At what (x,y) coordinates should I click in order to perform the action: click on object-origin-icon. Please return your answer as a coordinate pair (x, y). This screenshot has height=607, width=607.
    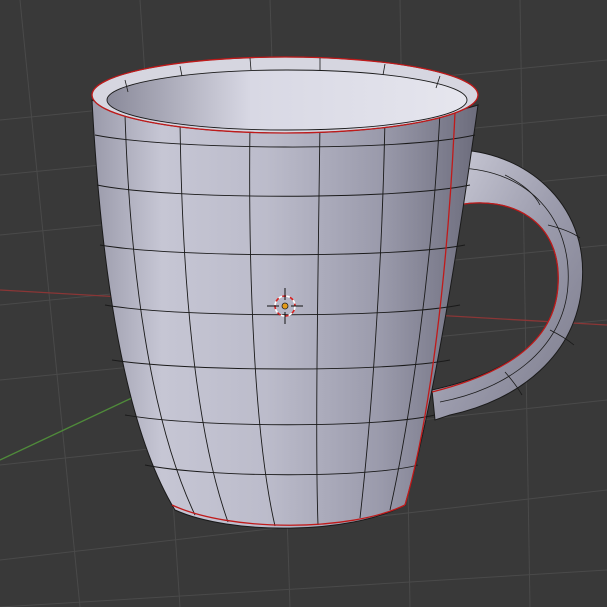
    Looking at the image, I should click on (285, 306).